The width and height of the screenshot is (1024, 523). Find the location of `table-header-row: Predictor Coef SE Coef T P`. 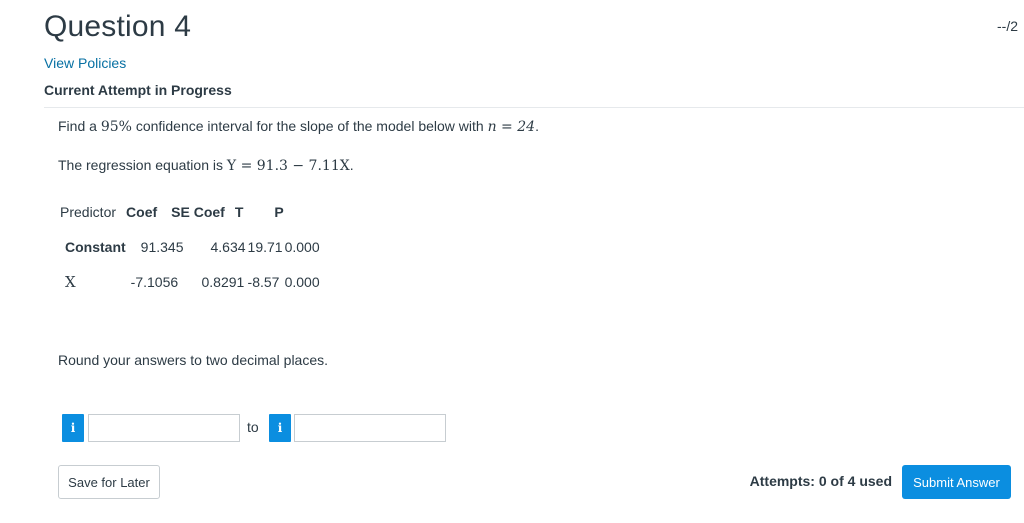

table-header-row: Predictor Coef SE Coef T P is located at coordinates (173, 211).